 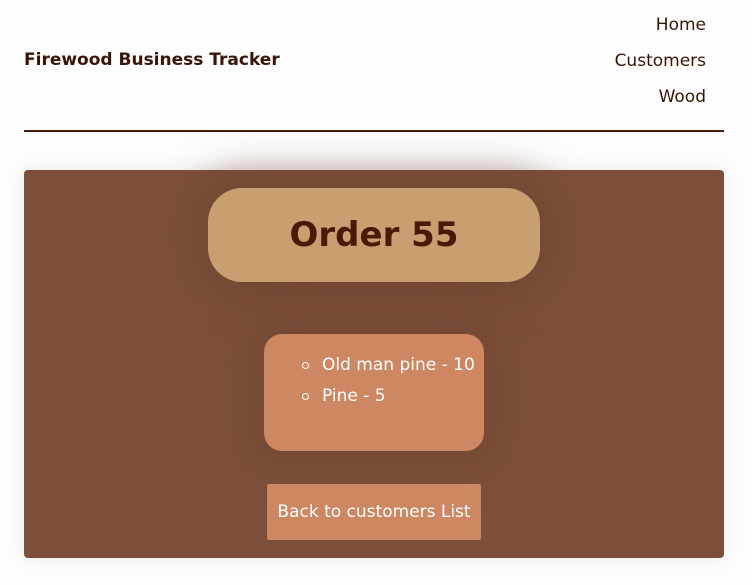 What do you see at coordinates (152, 60) in the screenshot?
I see `brand-title: Firewood Business Tracker` at bounding box center [152, 60].